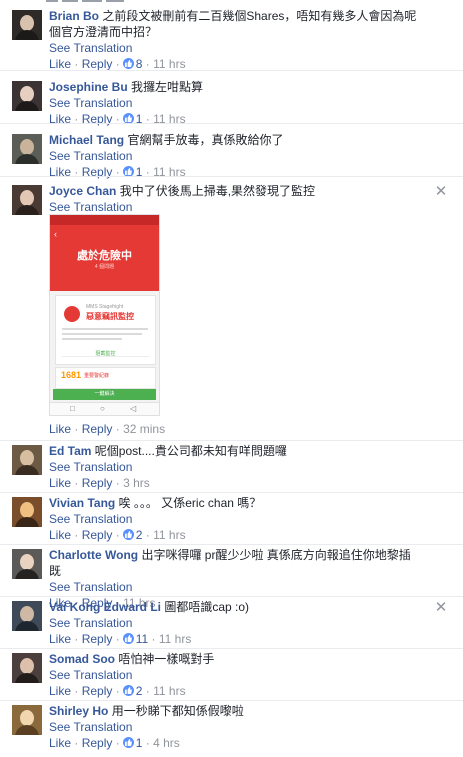 The width and height of the screenshot is (463, 757). I want to click on threat-card: MMS Stagefright 惡意竊訊監控 阻截監控, so click(105, 330).